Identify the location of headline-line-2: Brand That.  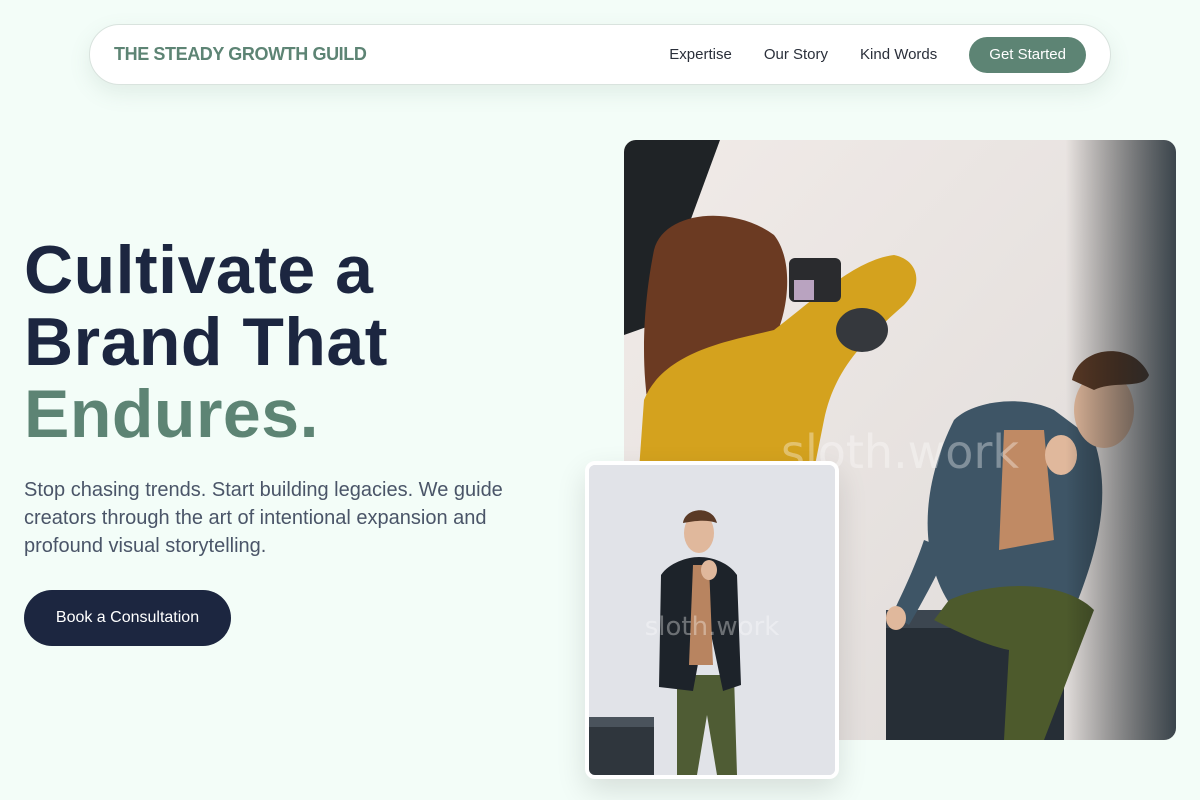
(206, 342).